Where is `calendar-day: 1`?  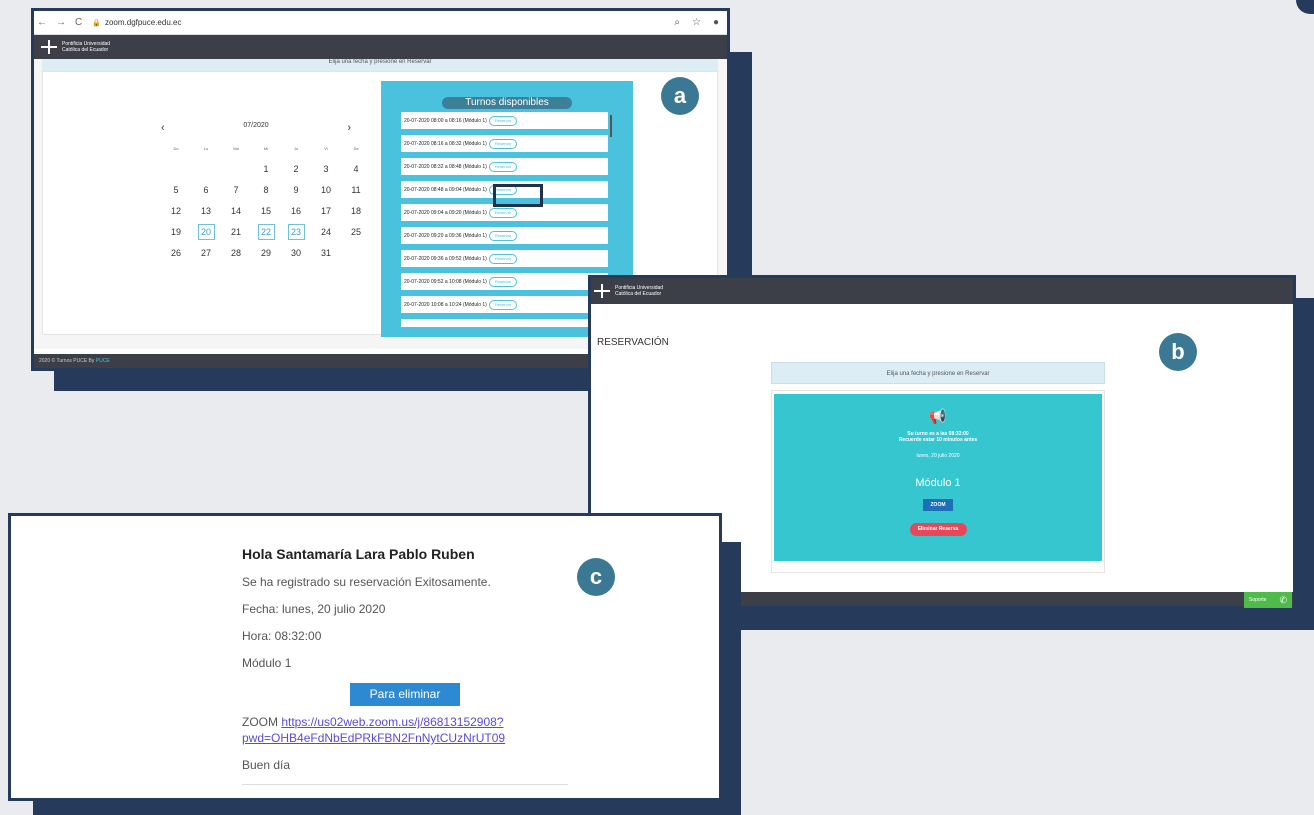 calendar-day: 1 is located at coordinates (266, 169).